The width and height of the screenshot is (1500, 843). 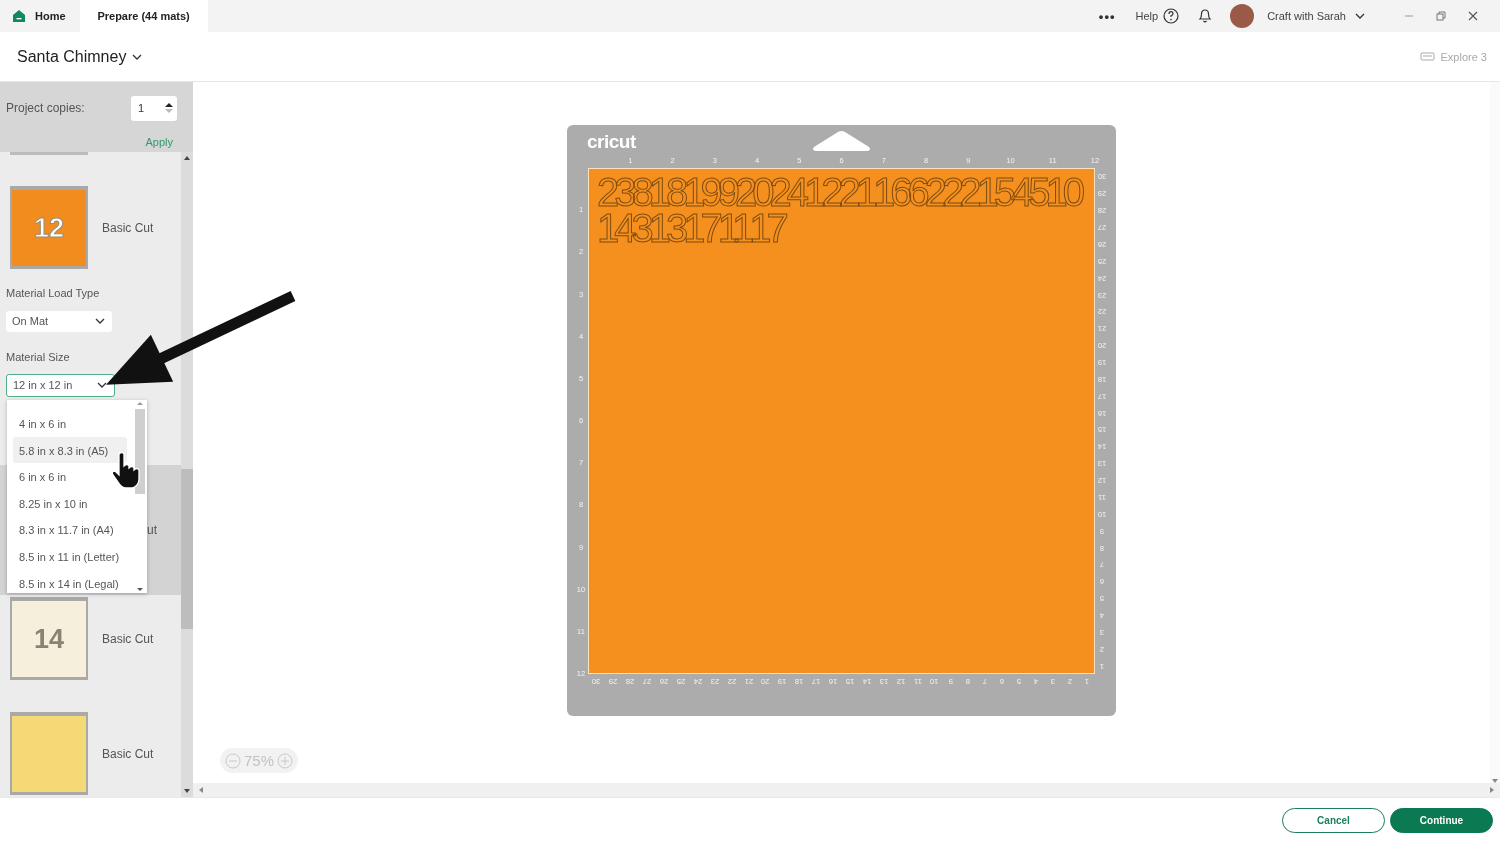 I want to click on cut-number: 20, so click(x=752, y=192).